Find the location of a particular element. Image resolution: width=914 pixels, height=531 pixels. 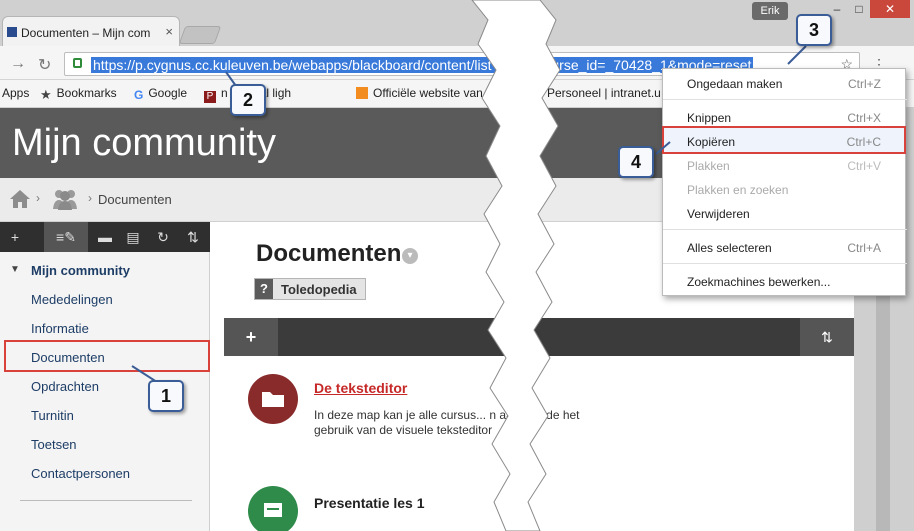

callout-2: 2 is located at coordinates (248, 100).